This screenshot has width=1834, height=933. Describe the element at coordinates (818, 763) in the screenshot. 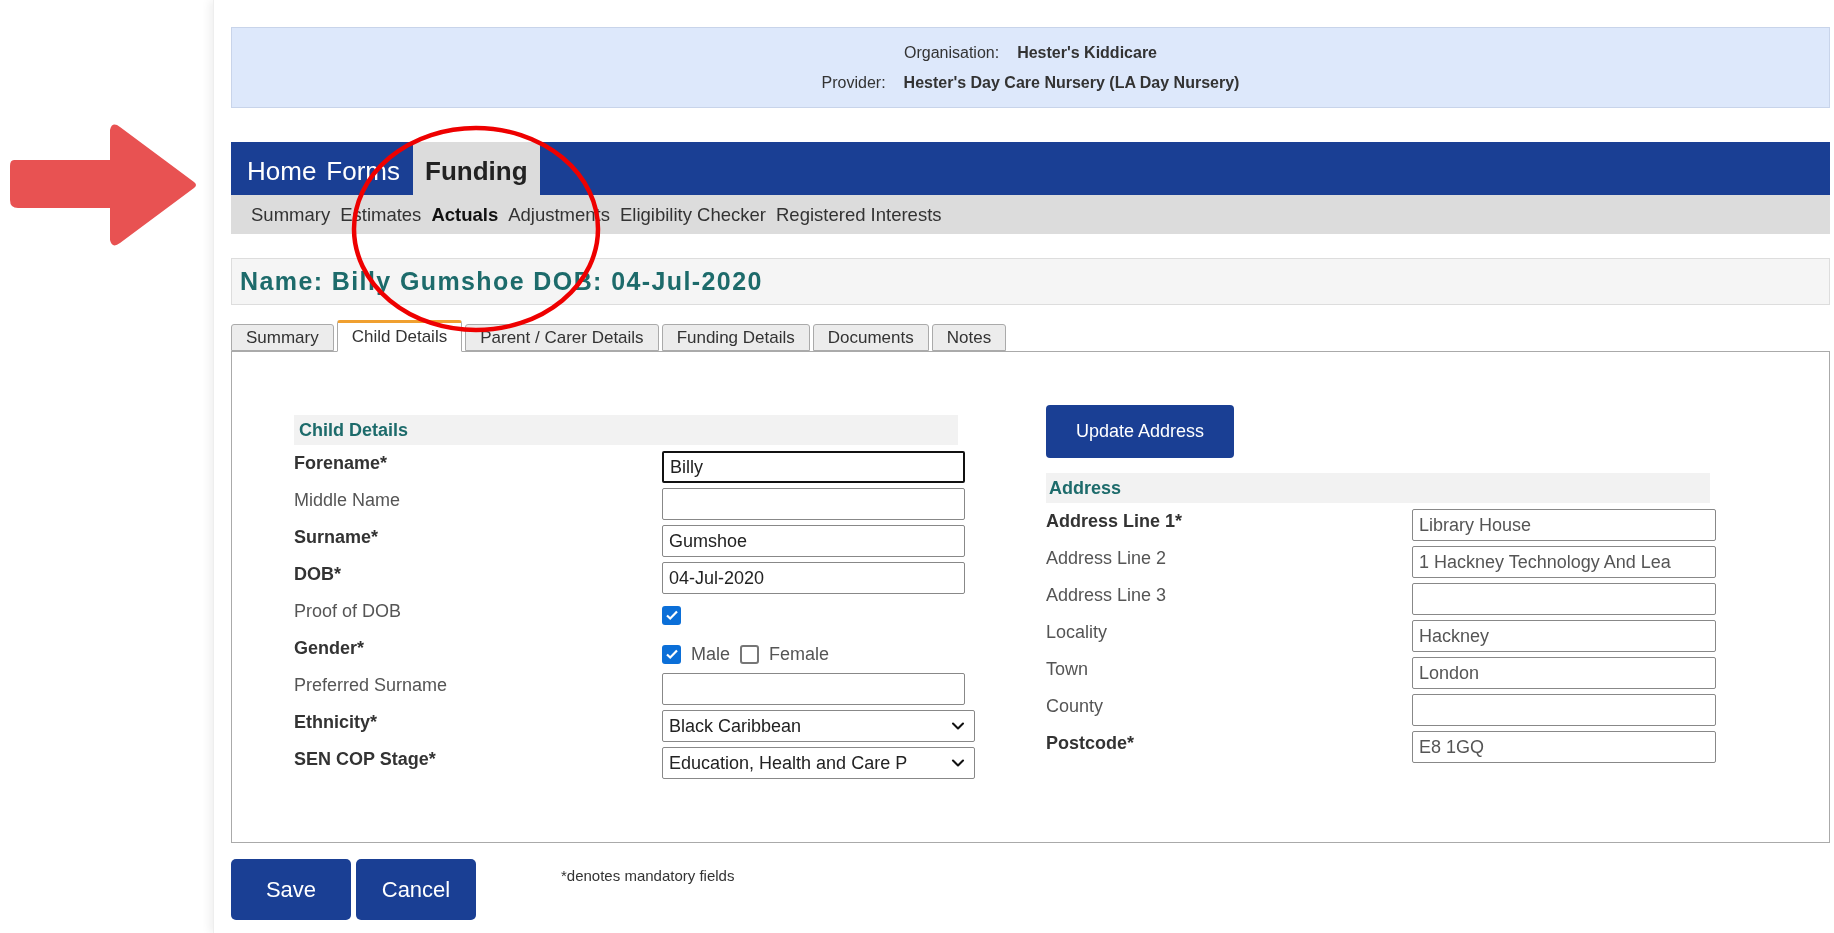

I see `select-field: Education, Health and Care P` at that location.